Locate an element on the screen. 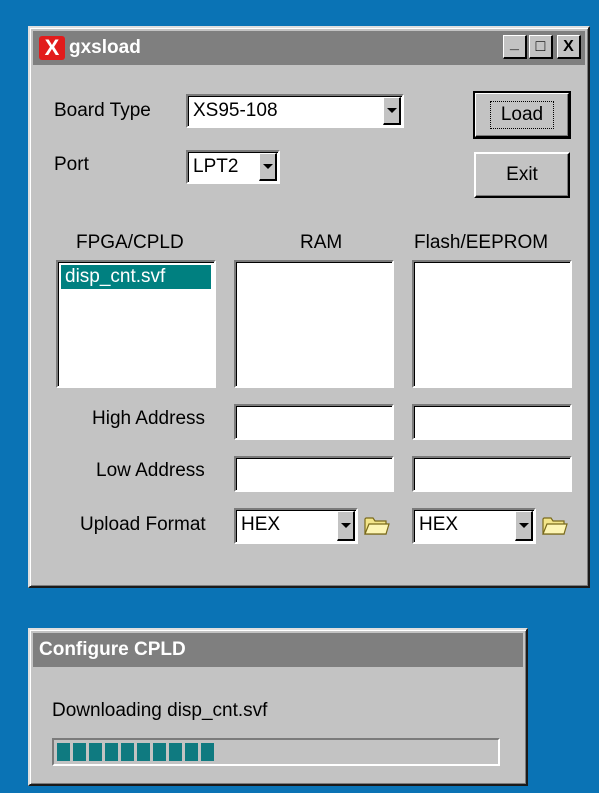  low-address-label: Low Address is located at coordinates (150, 470).